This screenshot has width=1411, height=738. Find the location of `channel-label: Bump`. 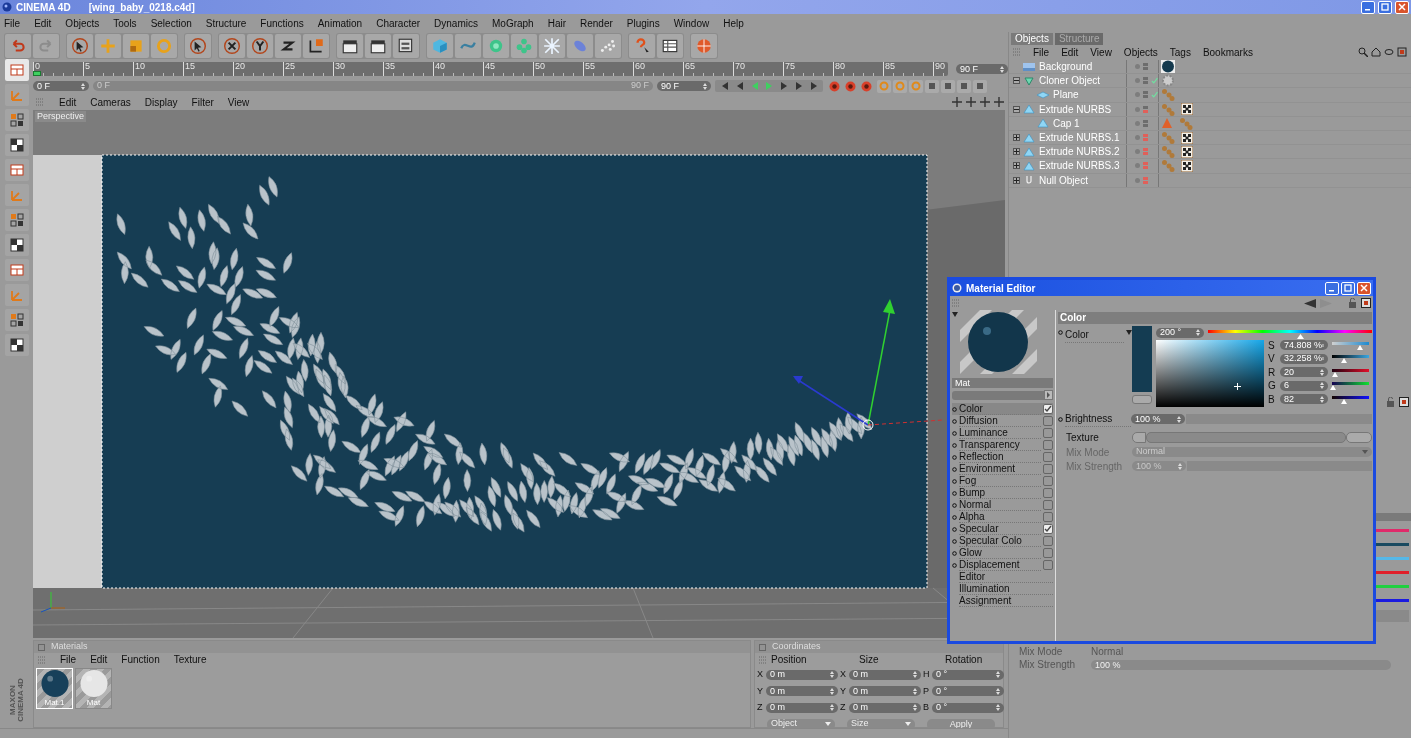

channel-label: Bump is located at coordinates (1000, 493).